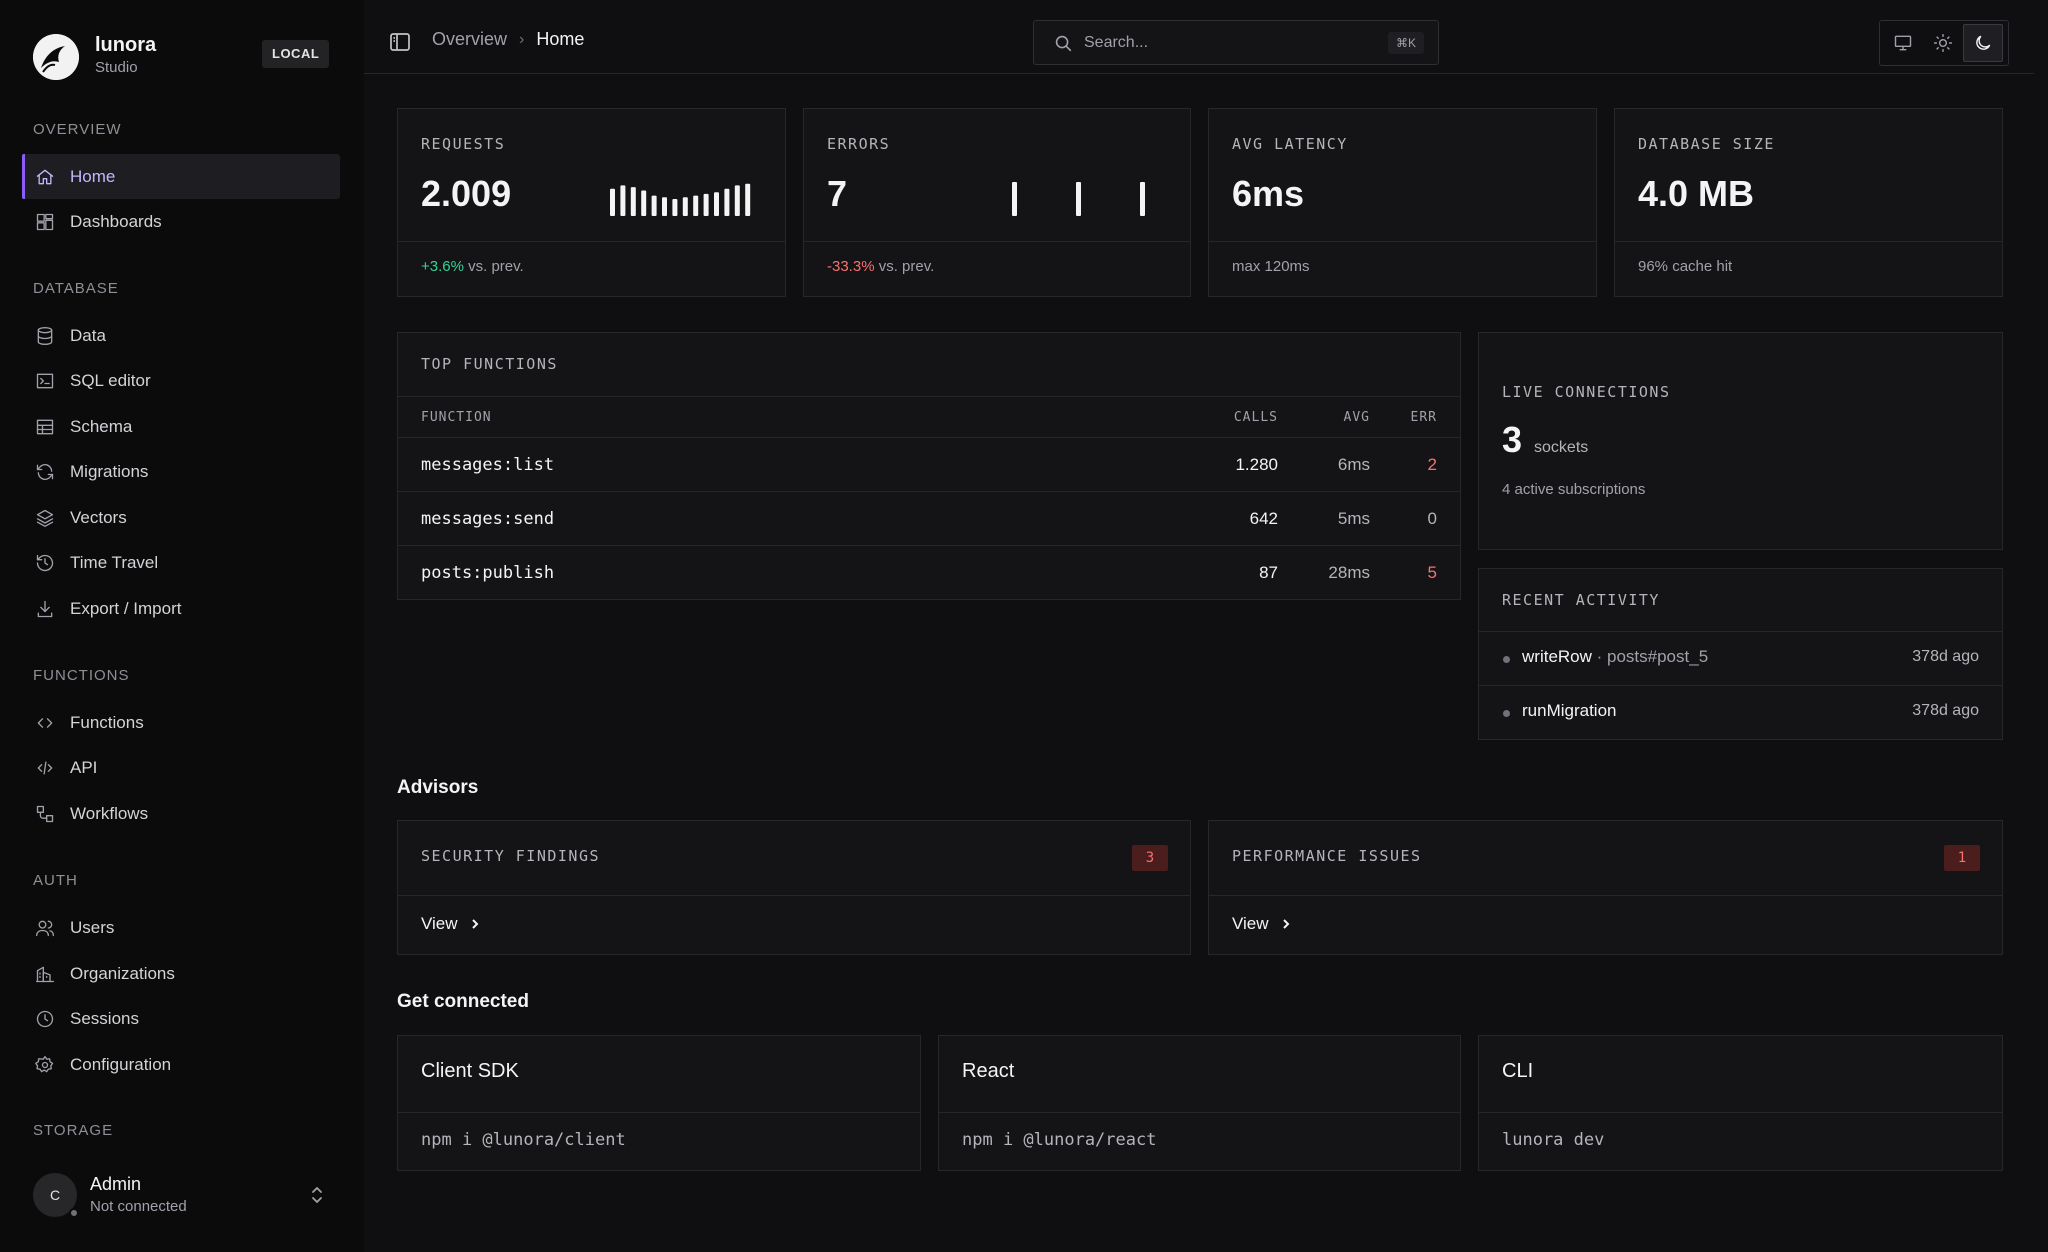  What do you see at coordinates (104, 1018) in the screenshot?
I see `sidebar-item-label: Sessions` at bounding box center [104, 1018].